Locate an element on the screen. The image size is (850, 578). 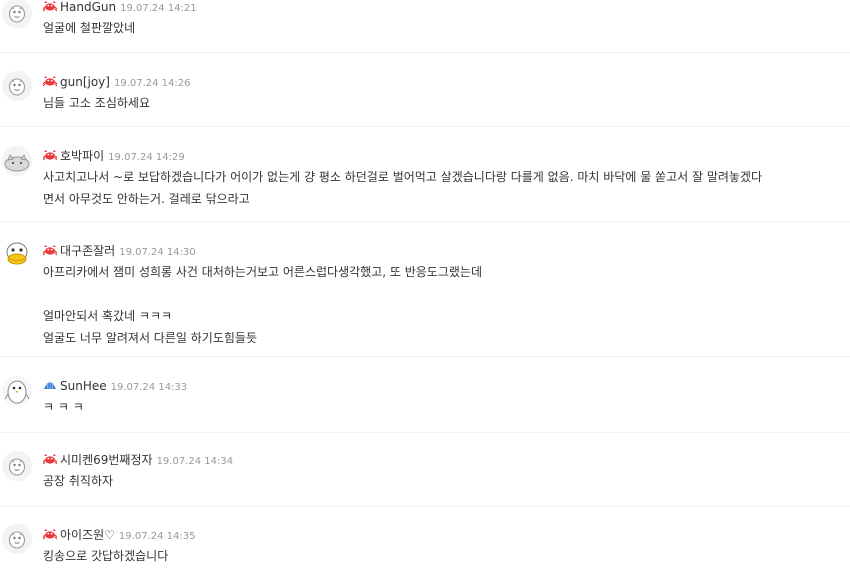
comment-meta: 시미켄69번째정자 19.07.24 14:34 is located at coordinates (138, 458).